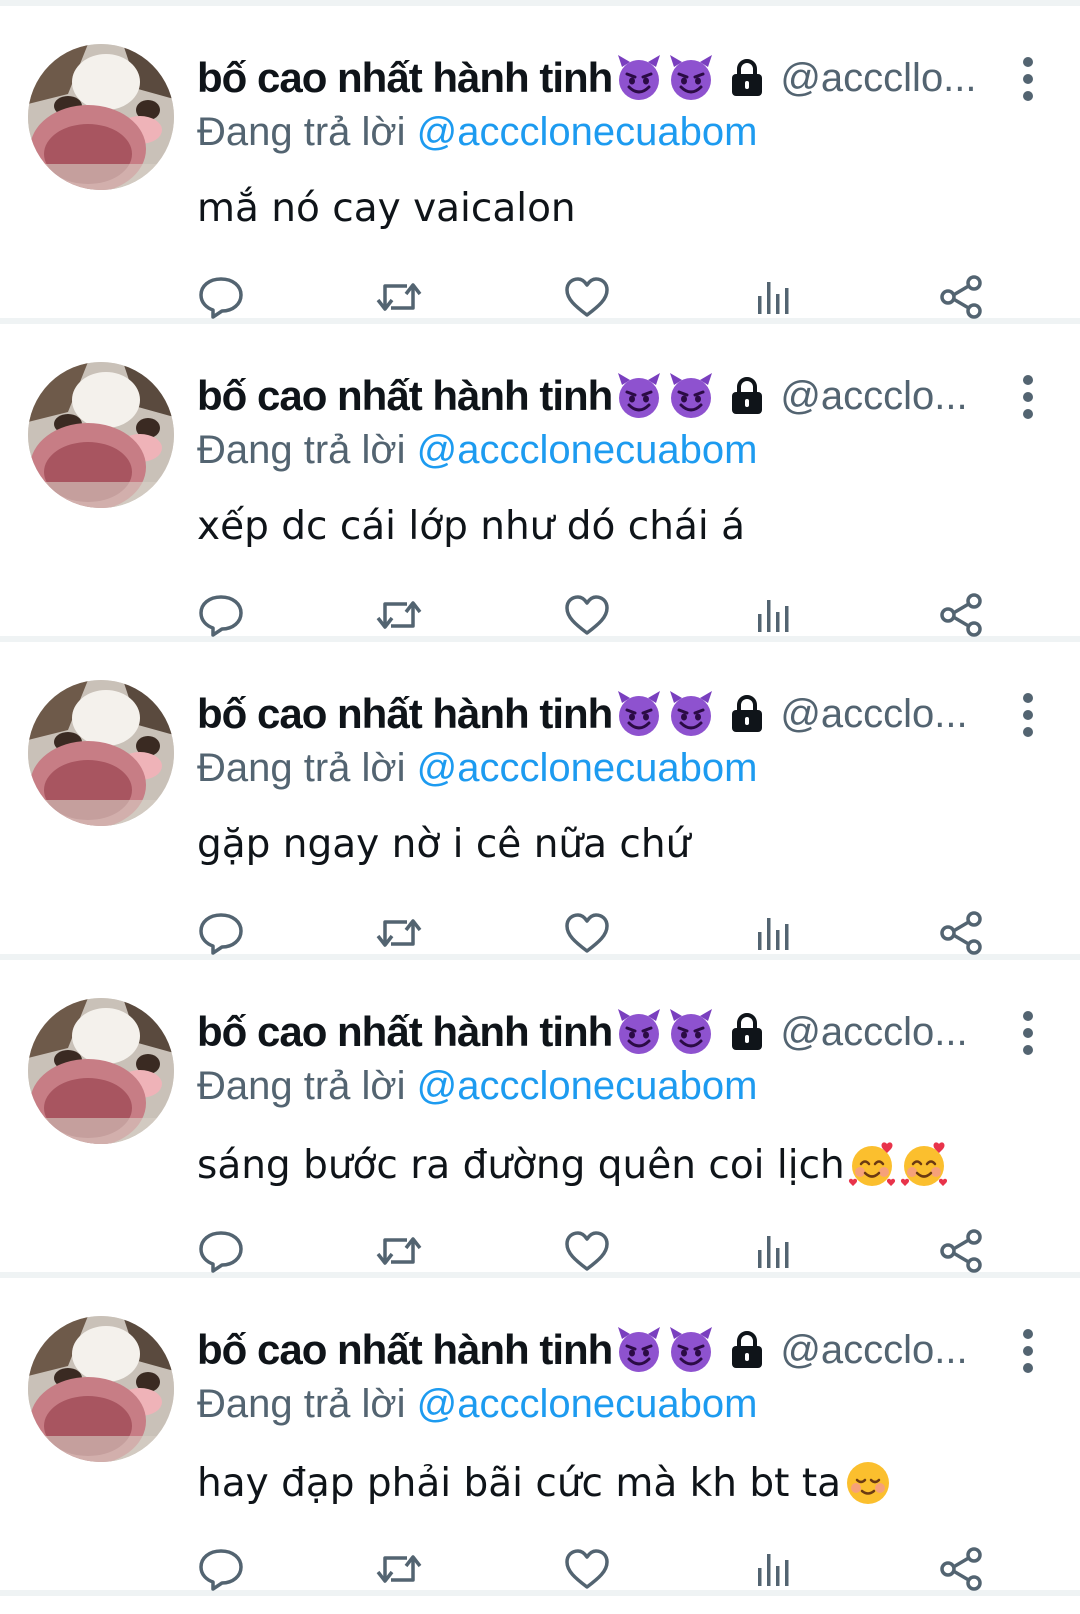 The image size is (1080, 1614). Describe the element at coordinates (519, 1483) in the screenshot. I see `tweet-body: hay đạp phải bãi cức mà kh bt ta` at that location.